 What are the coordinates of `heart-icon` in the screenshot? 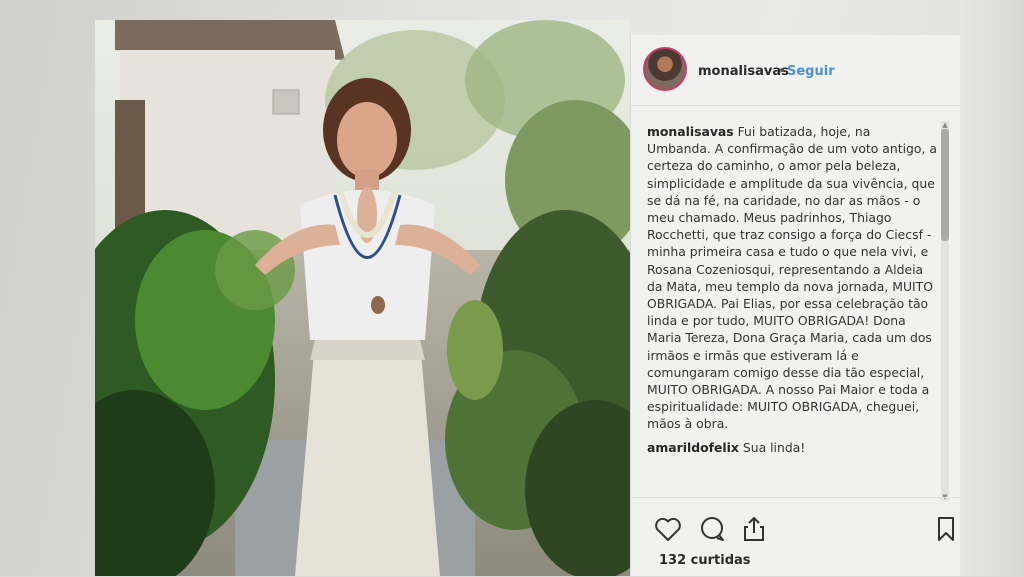 It's located at (668, 529).